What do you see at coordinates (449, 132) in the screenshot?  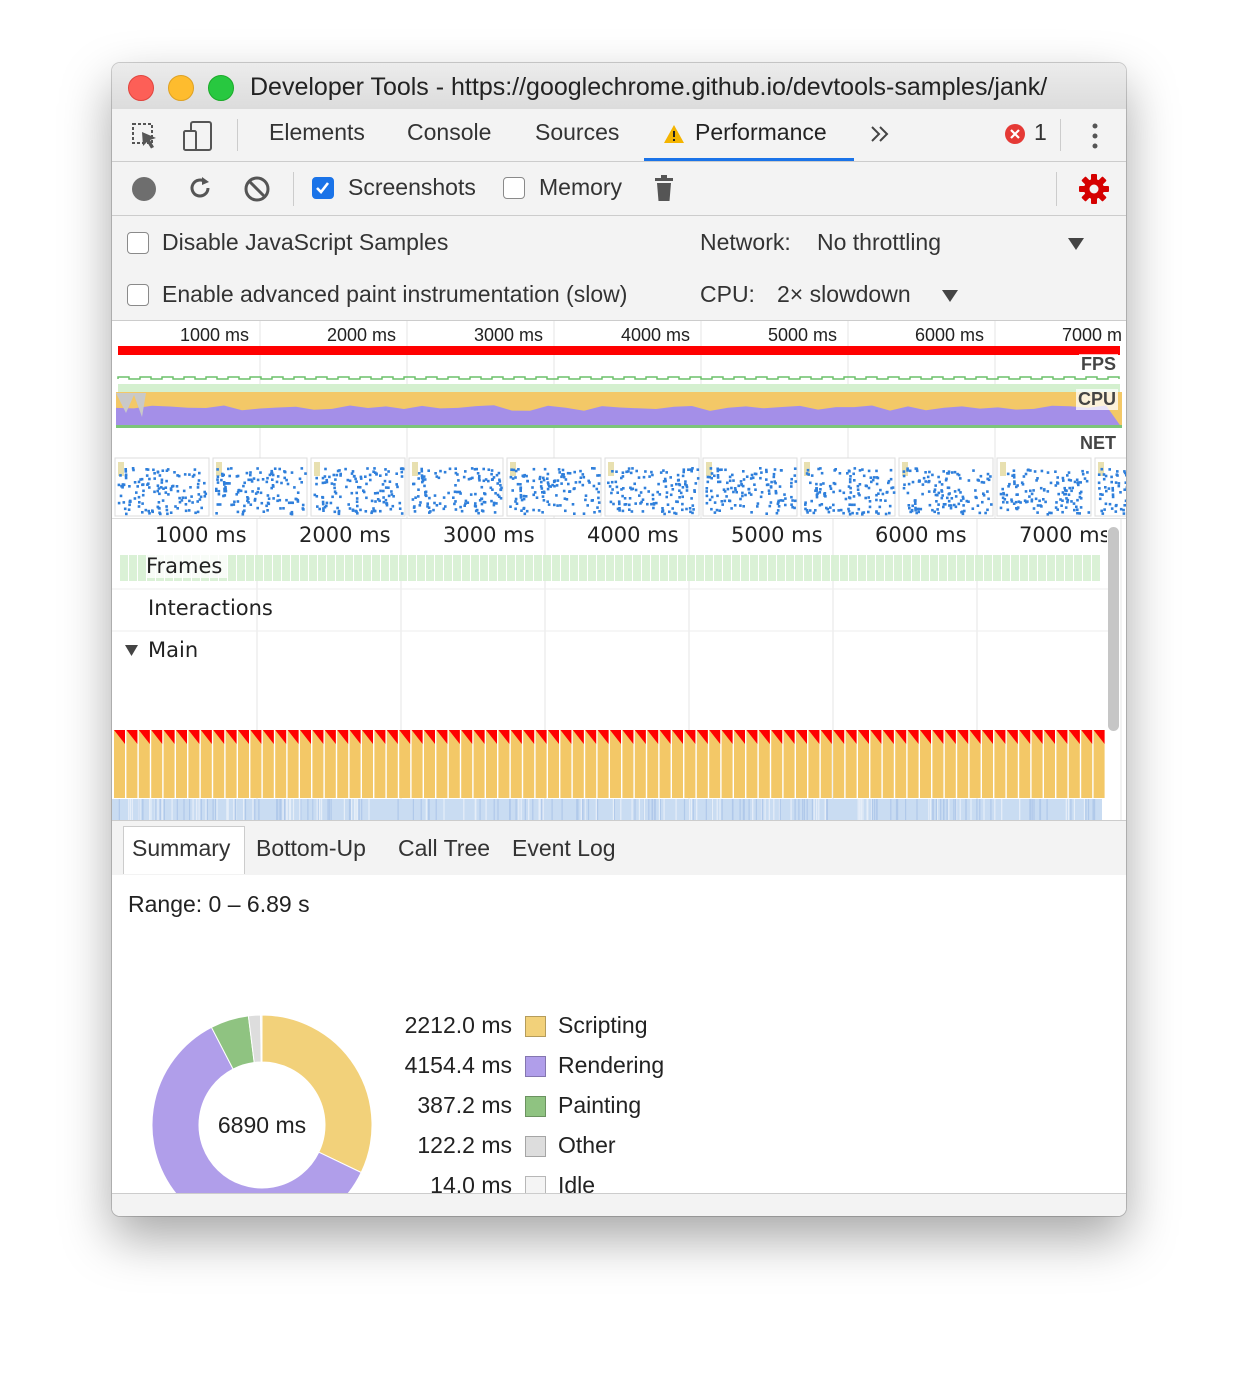 I see `tab-console: Console` at bounding box center [449, 132].